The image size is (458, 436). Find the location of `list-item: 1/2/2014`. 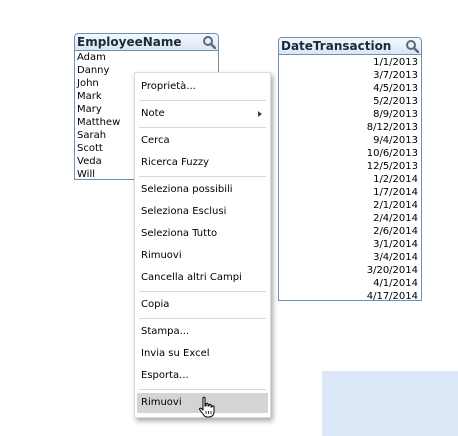

list-item: 1/2/2014 is located at coordinates (350, 179).